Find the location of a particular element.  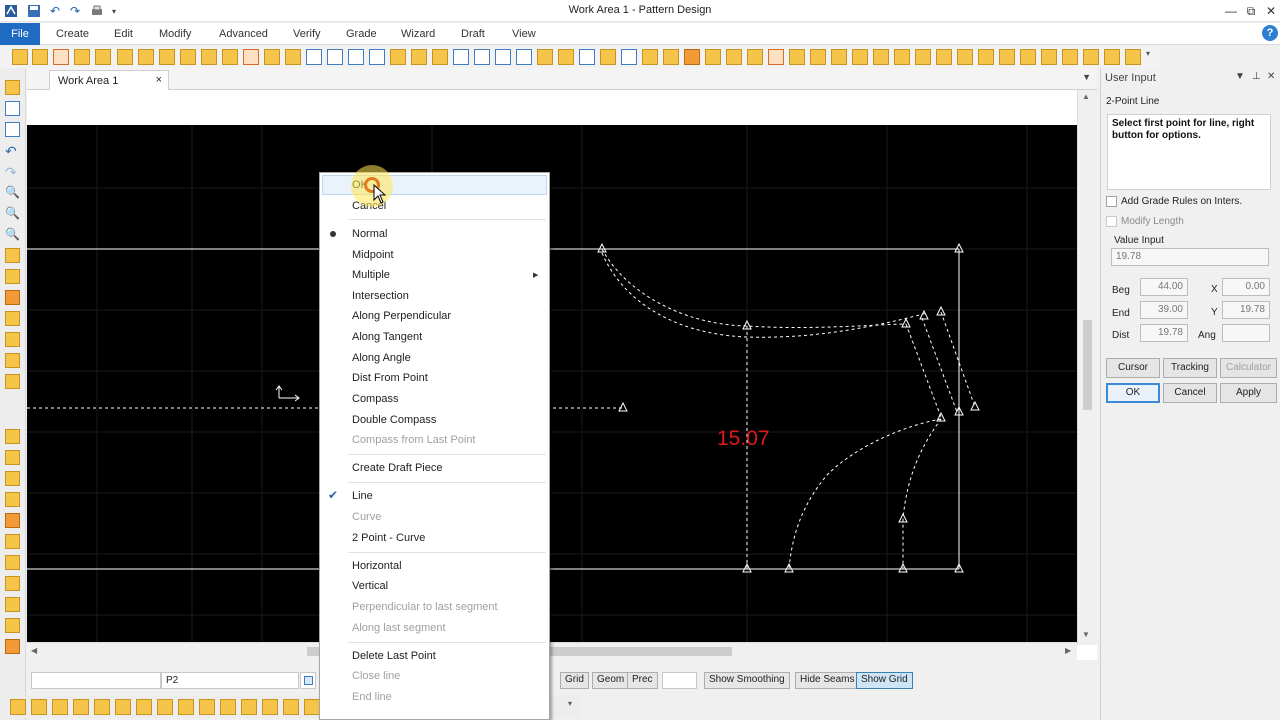

menu-intersection: Intersection is located at coordinates (380, 296).